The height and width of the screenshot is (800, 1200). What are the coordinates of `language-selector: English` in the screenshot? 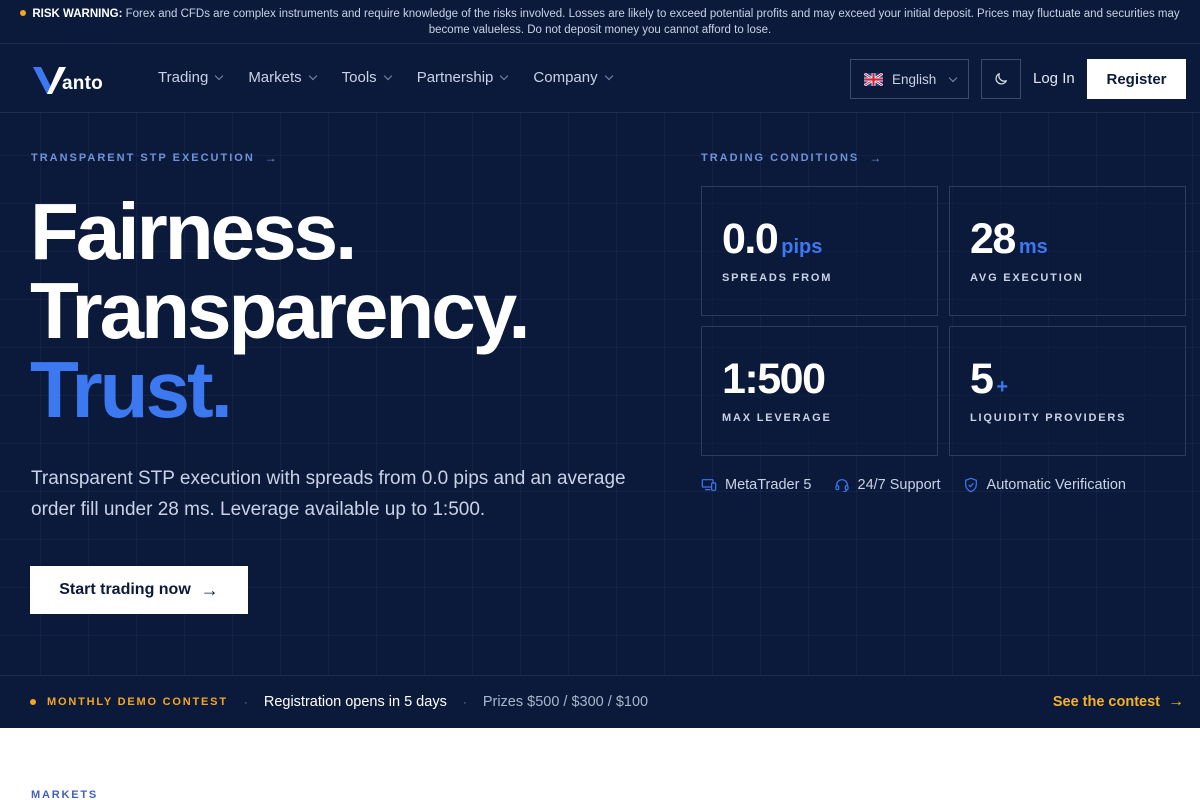 It's located at (909, 79).